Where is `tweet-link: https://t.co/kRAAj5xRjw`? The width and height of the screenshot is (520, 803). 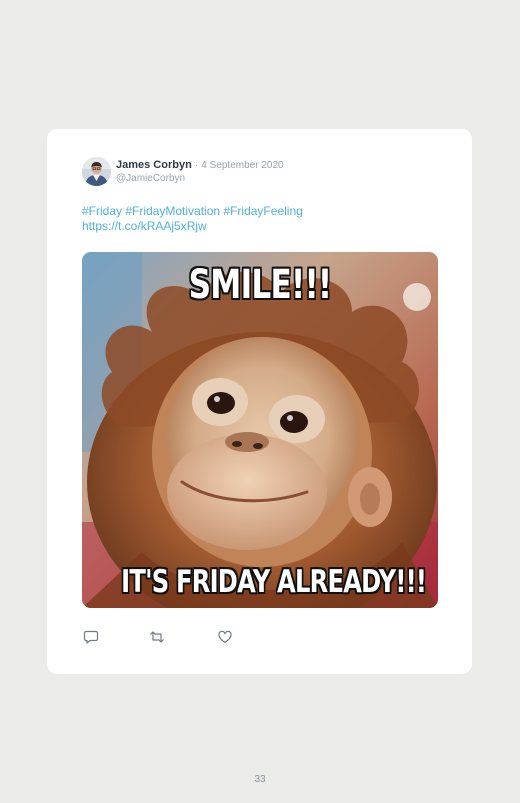
tweet-link: https://t.co/kRAAj5xRjw is located at coordinates (144, 226).